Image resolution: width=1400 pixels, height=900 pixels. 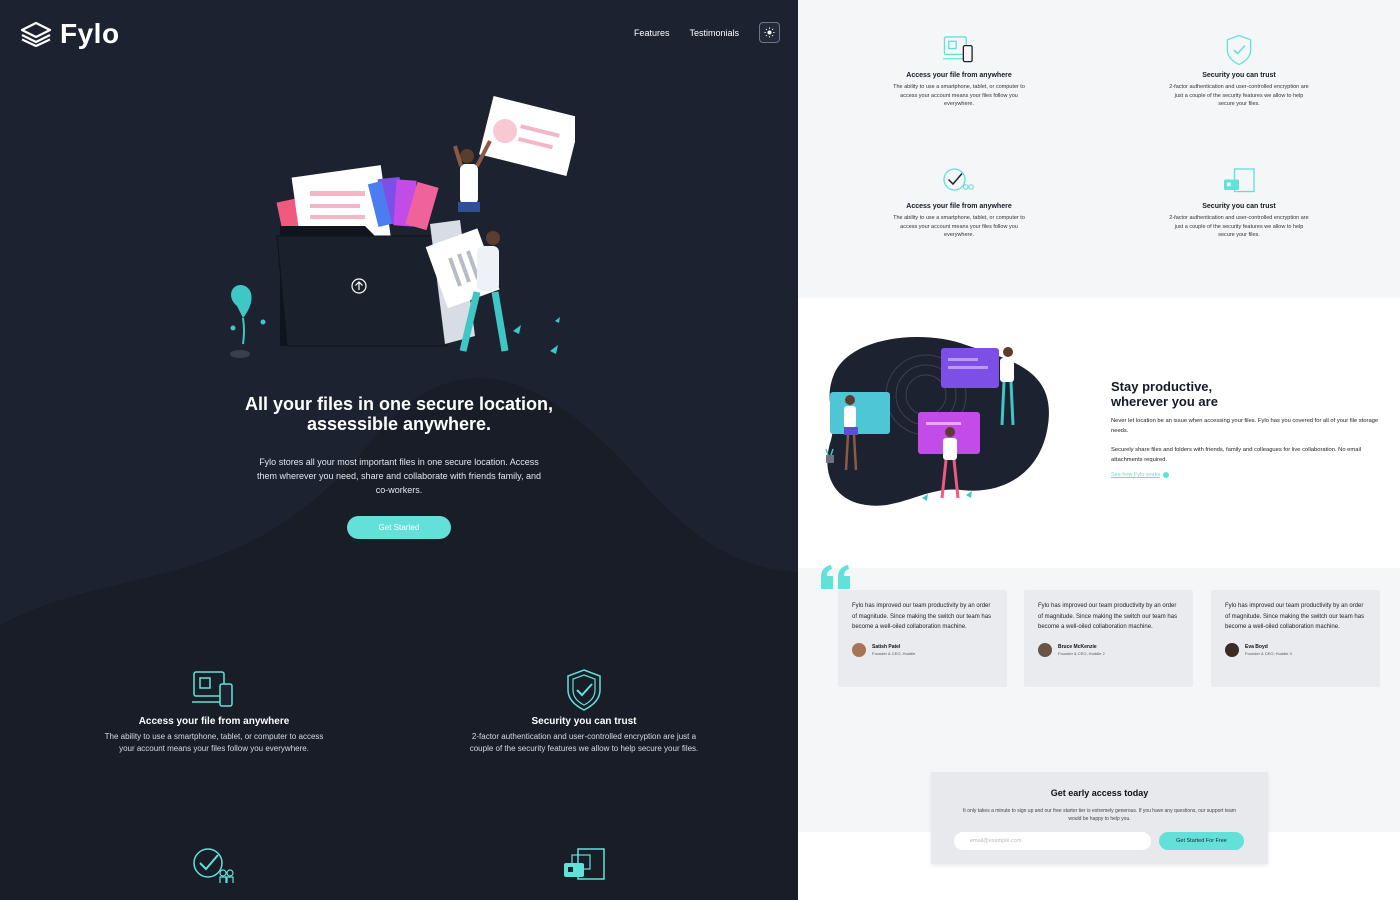 What do you see at coordinates (1081, 653) in the screenshot?
I see `testimonial-role: Founder & CEO, Huddle 2` at bounding box center [1081, 653].